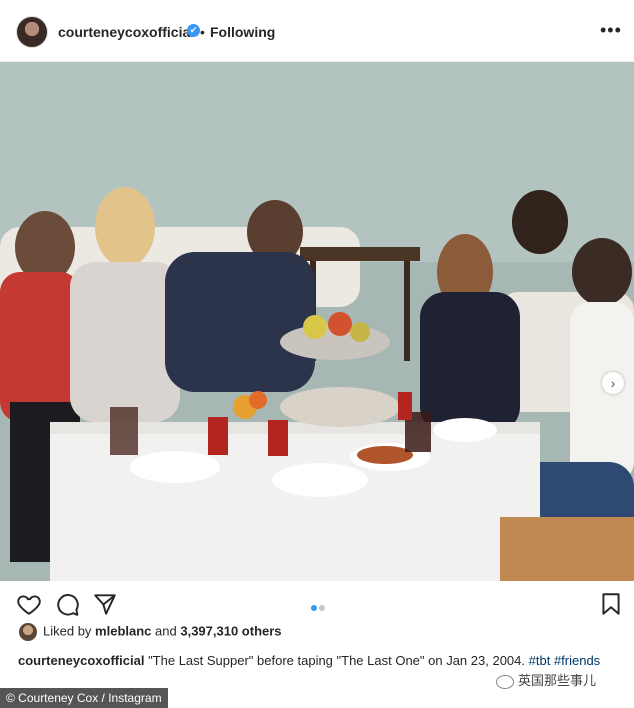 This screenshot has width=634, height=708. What do you see at coordinates (166, 631) in the screenshot?
I see `likes-and: and` at bounding box center [166, 631].